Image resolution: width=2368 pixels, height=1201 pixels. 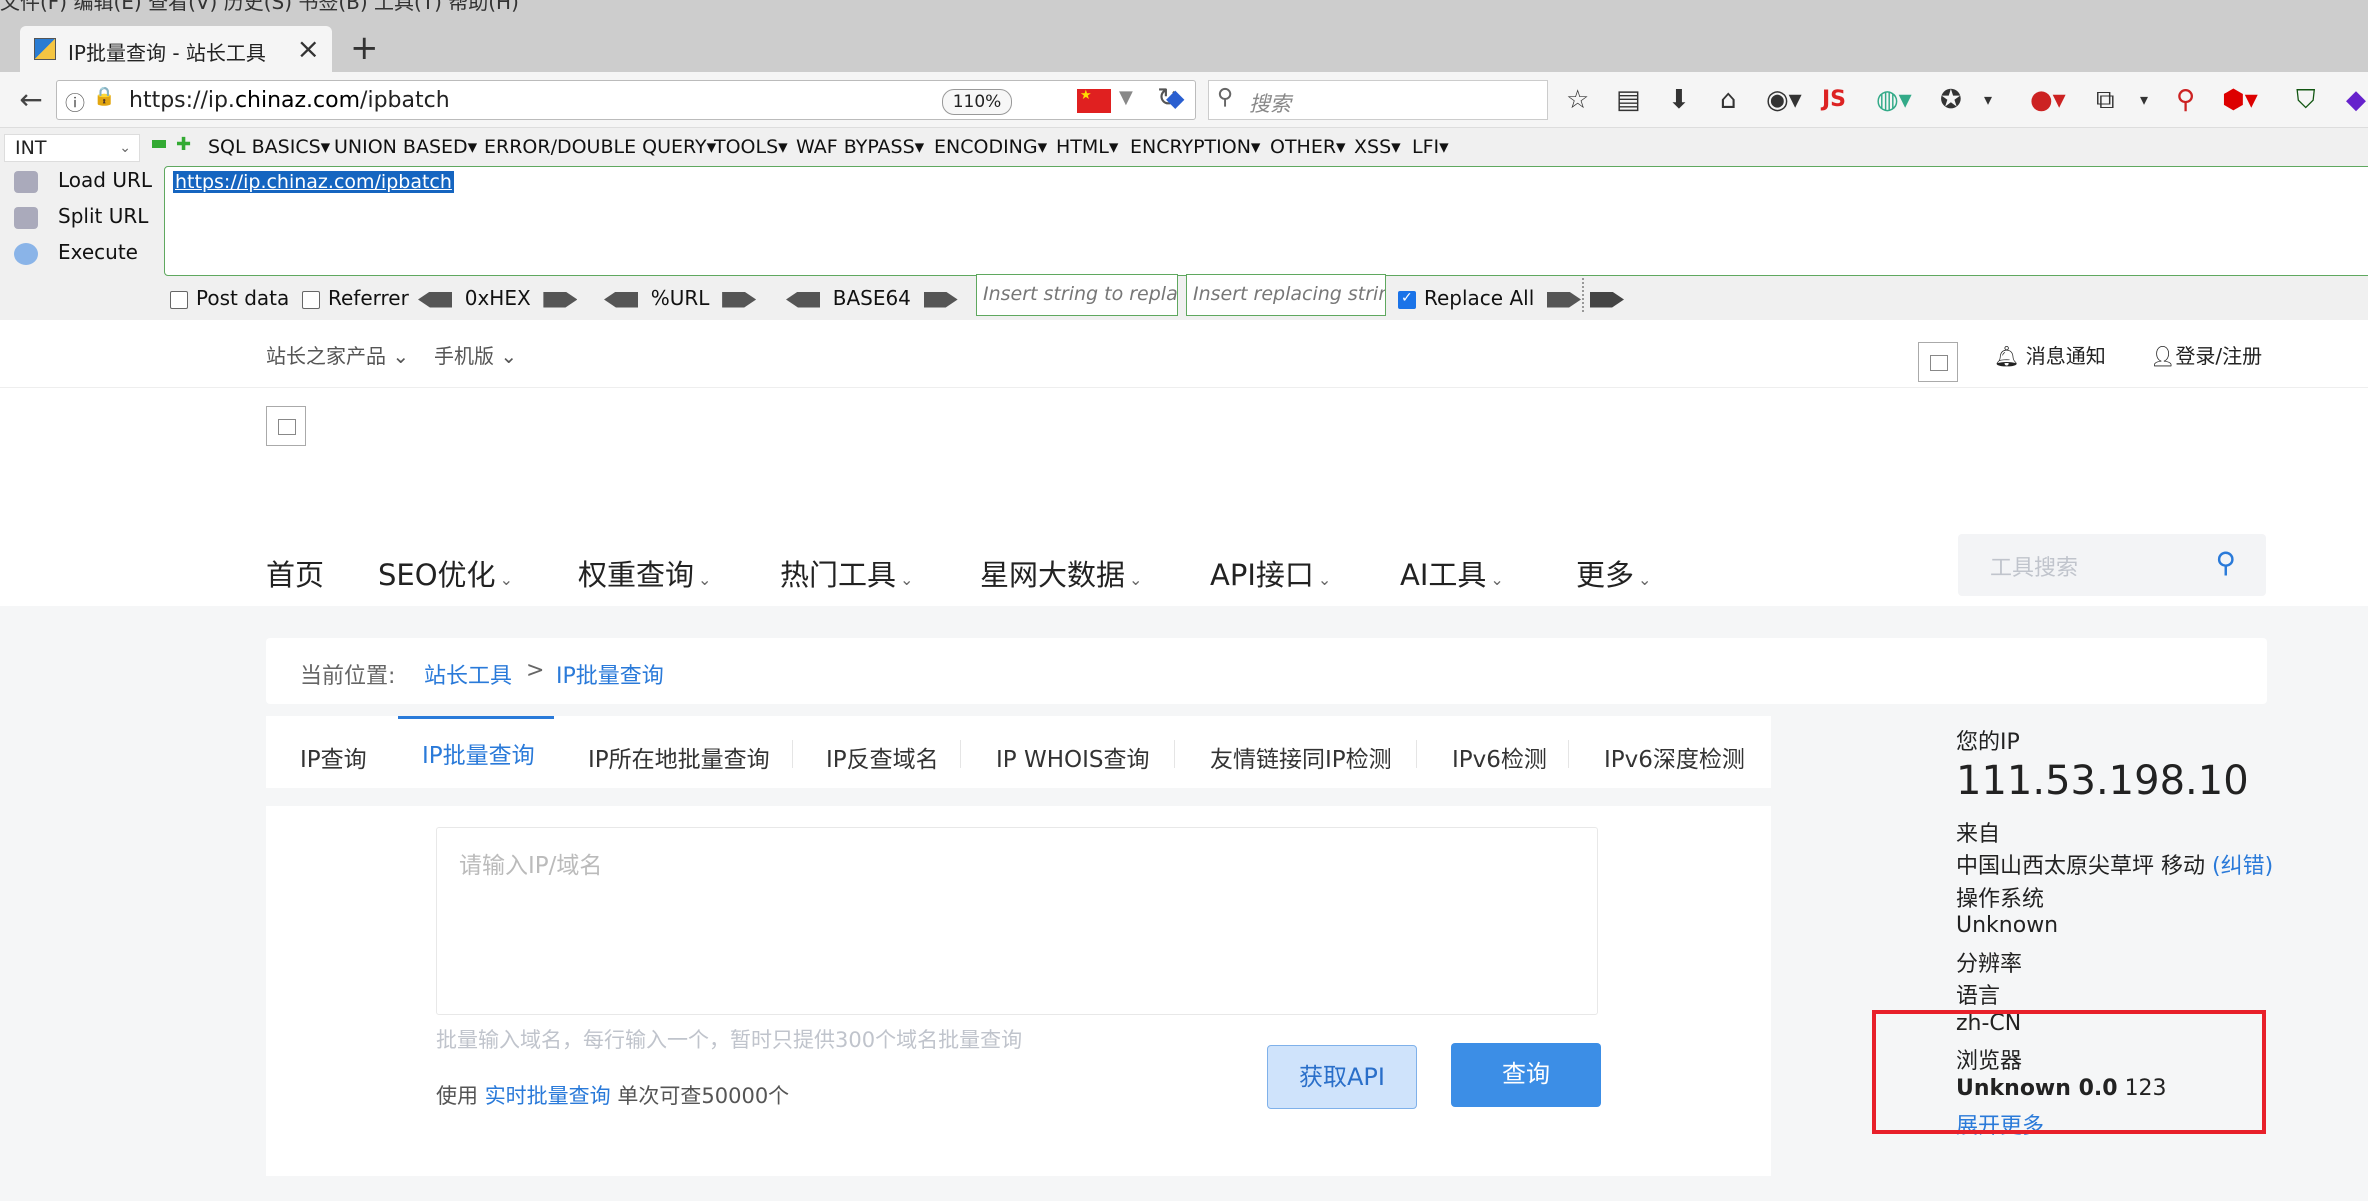 What do you see at coordinates (1628, 100) in the screenshot?
I see `reading-list-icon: ▤` at bounding box center [1628, 100].